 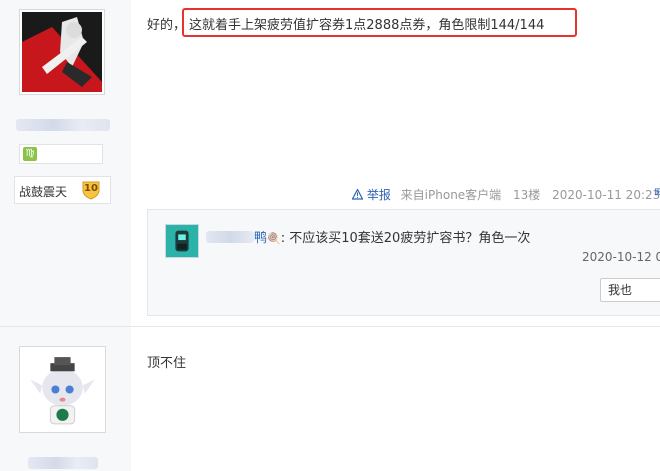 I want to click on reply-time: 2020-10-12 01, so click(x=621, y=257).